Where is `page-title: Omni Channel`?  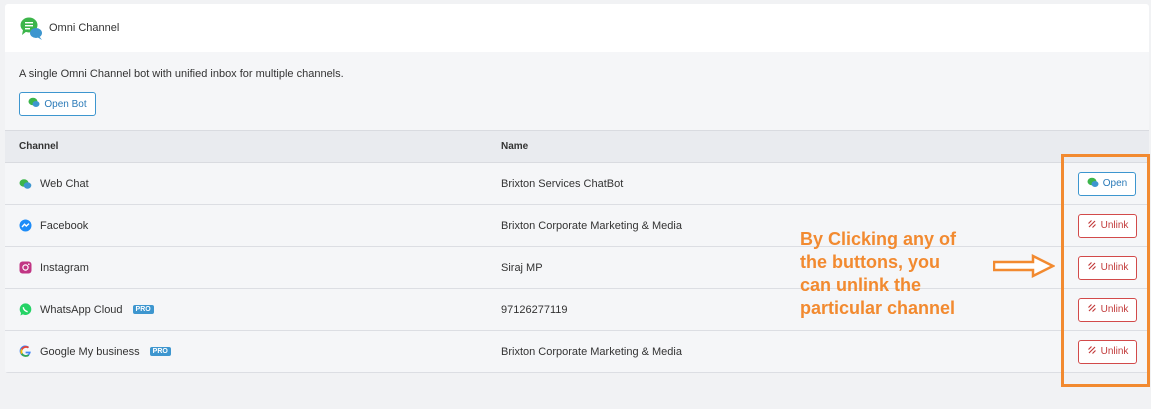
page-title: Omni Channel is located at coordinates (84, 28).